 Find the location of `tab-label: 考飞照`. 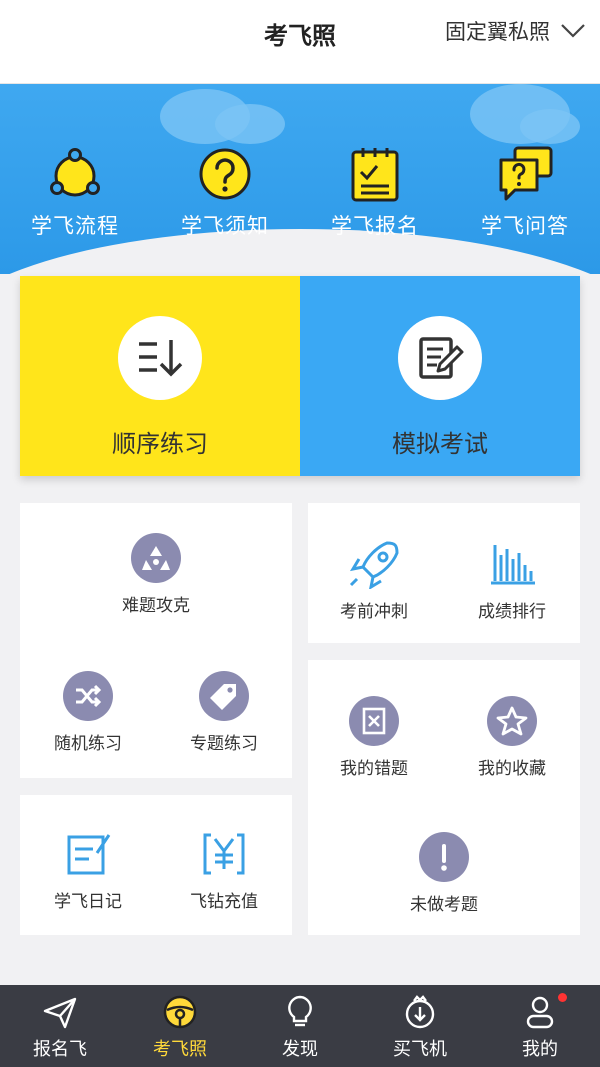

tab-label: 考飞照 is located at coordinates (180, 1049).